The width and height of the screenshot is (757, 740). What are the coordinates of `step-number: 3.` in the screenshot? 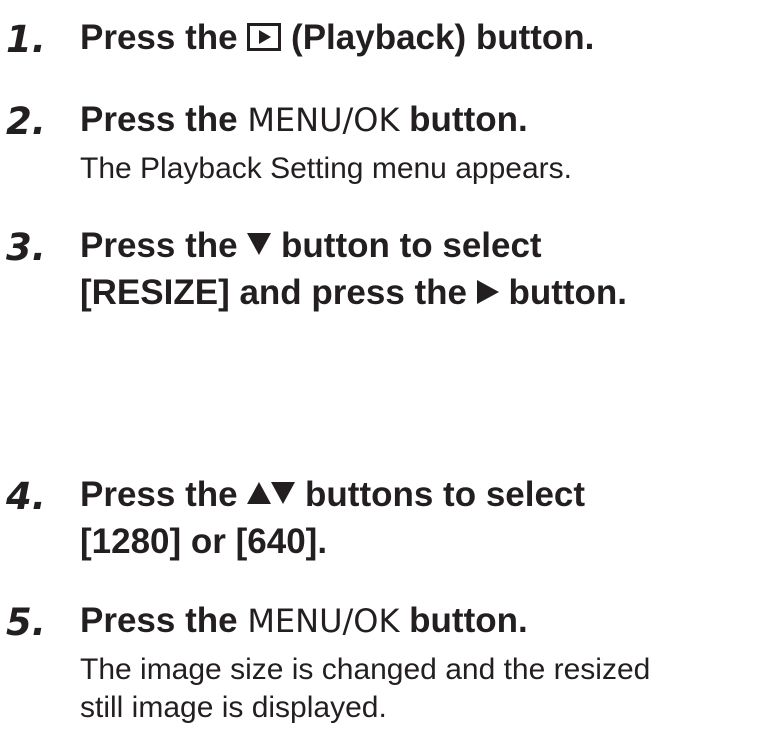 It's located at (26, 247).